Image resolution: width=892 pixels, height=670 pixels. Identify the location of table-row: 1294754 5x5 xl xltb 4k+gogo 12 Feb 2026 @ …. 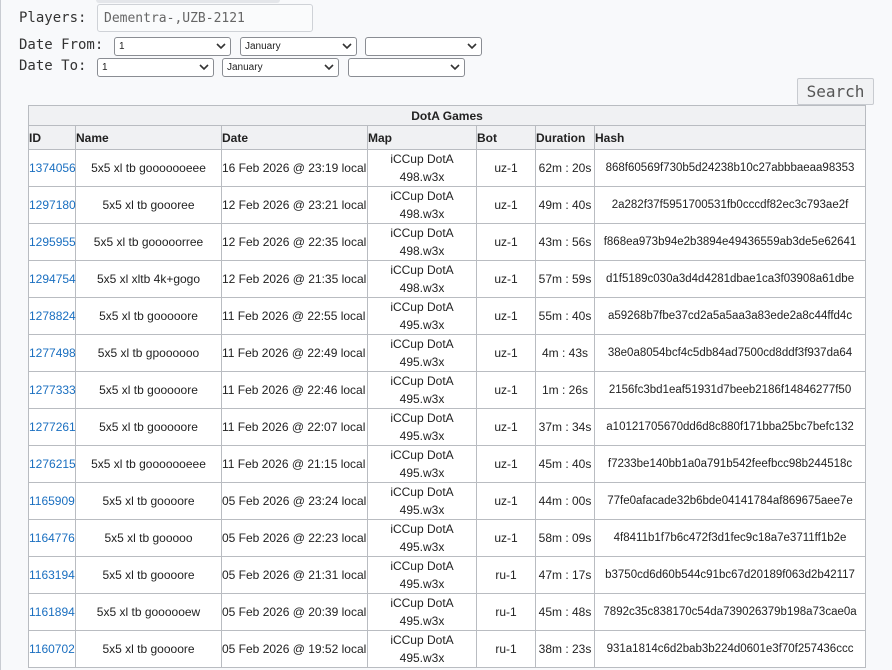
(447, 279).